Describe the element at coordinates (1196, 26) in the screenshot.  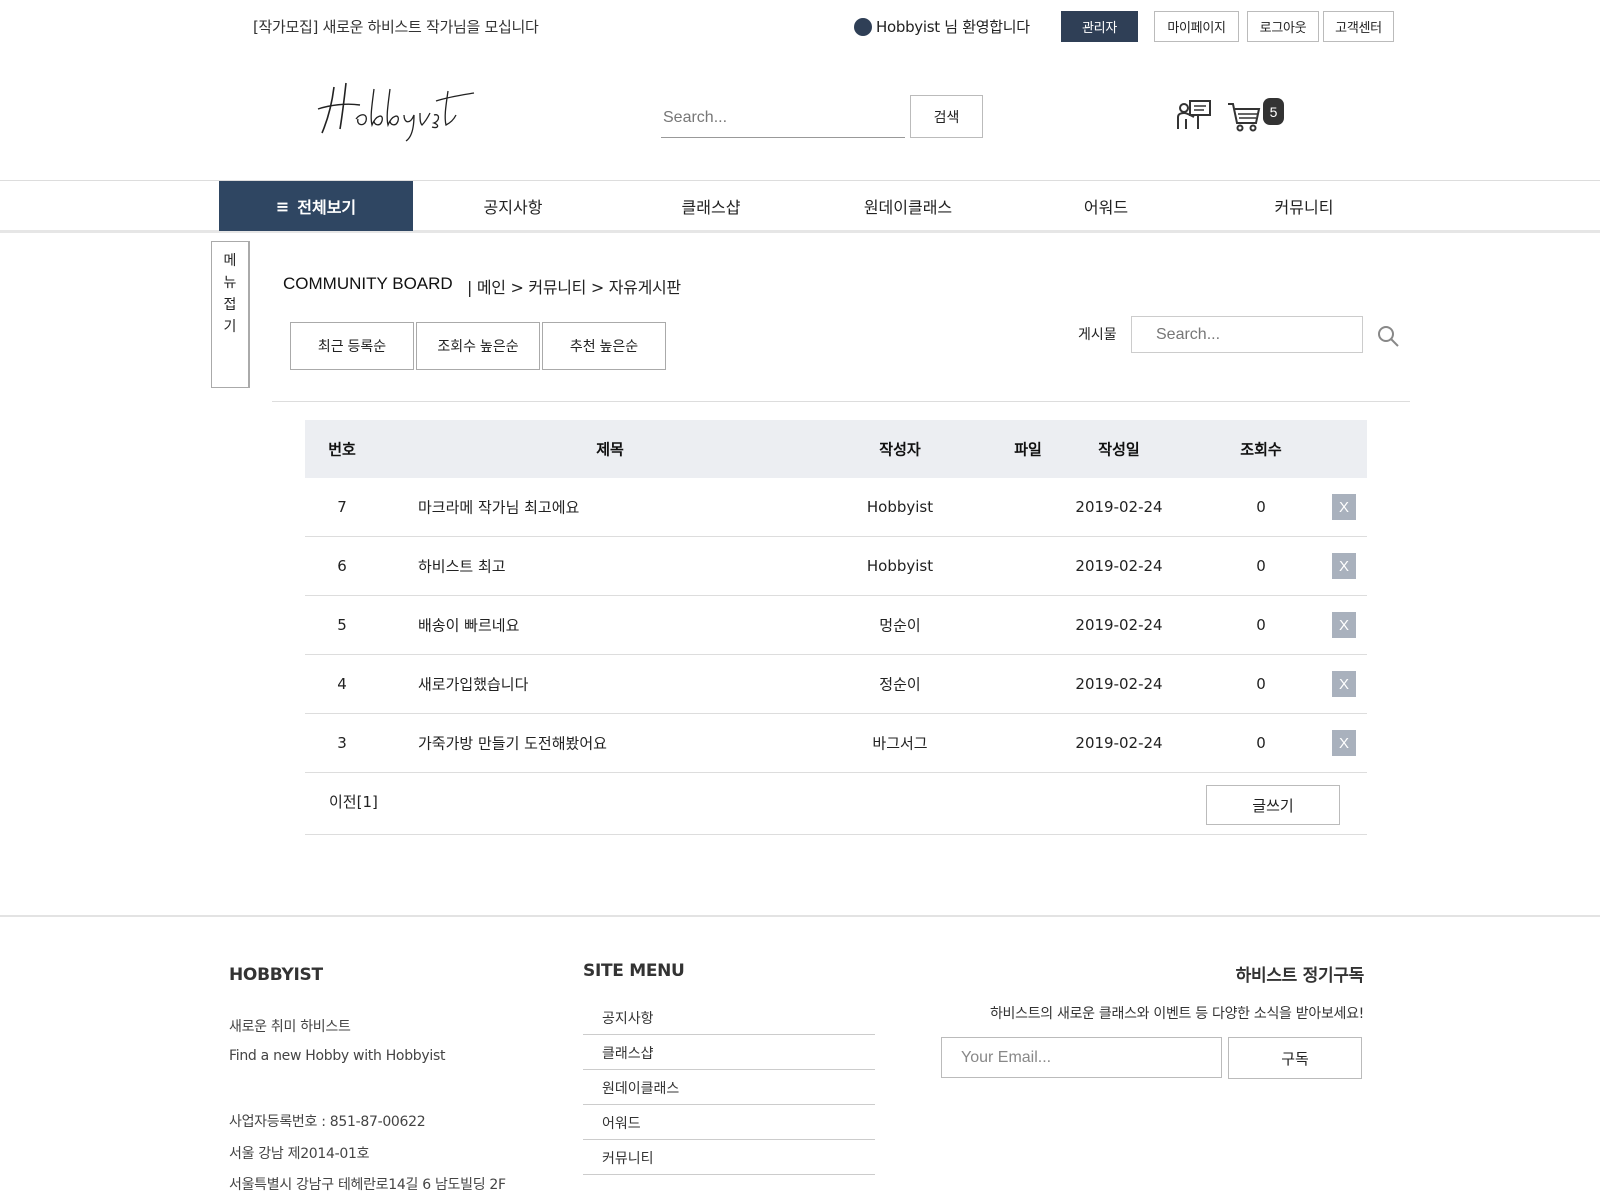
I see `mypage-button: 마이페이지` at that location.